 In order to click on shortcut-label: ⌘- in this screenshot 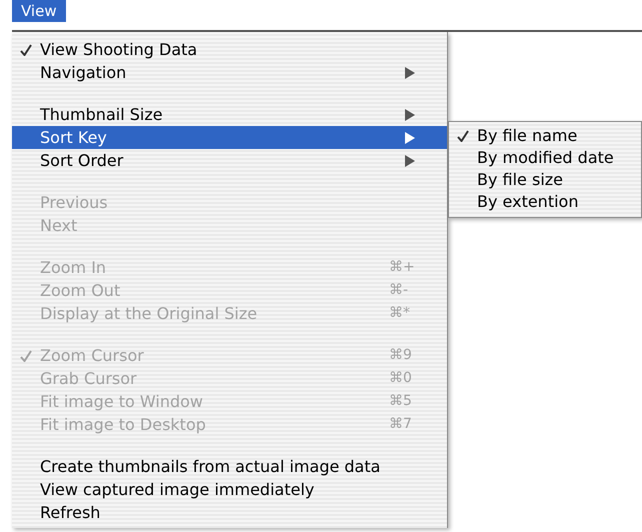, I will do `click(399, 290)`.